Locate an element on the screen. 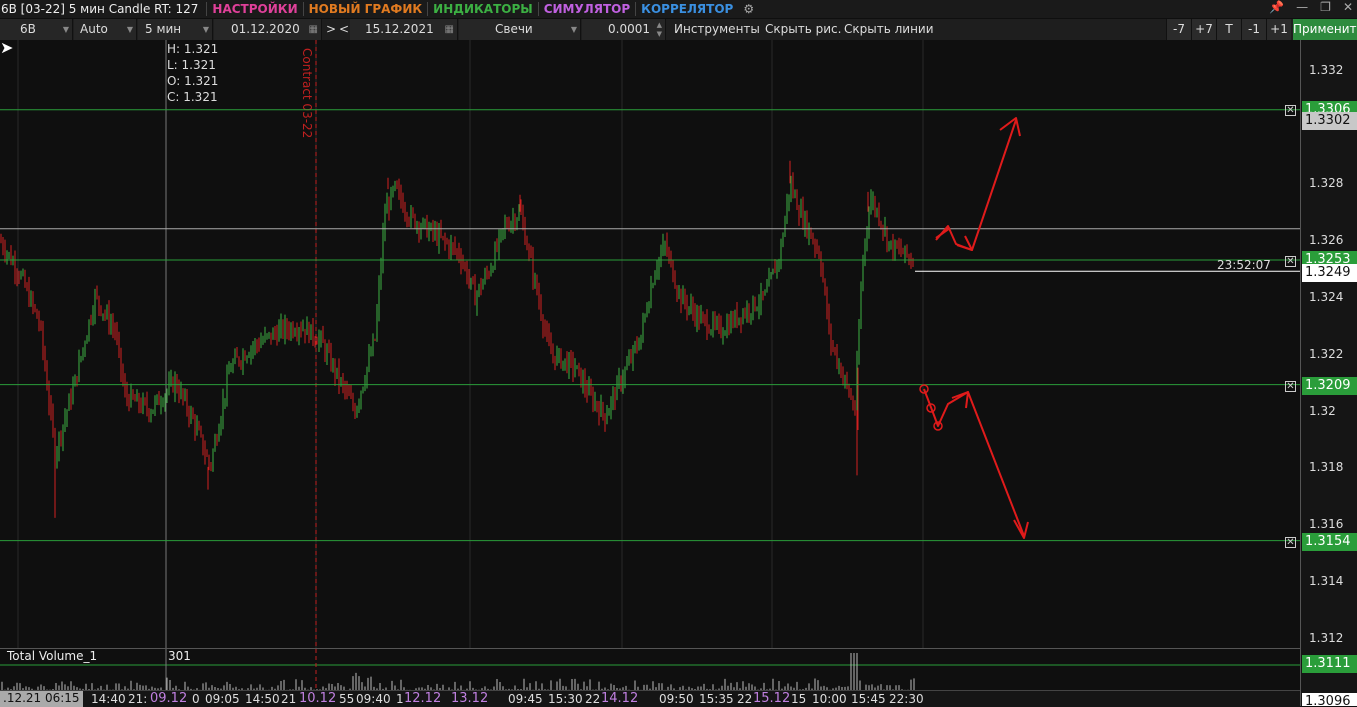 The width and height of the screenshot is (1357, 707). time-tick: 15:35 is located at coordinates (716, 699).